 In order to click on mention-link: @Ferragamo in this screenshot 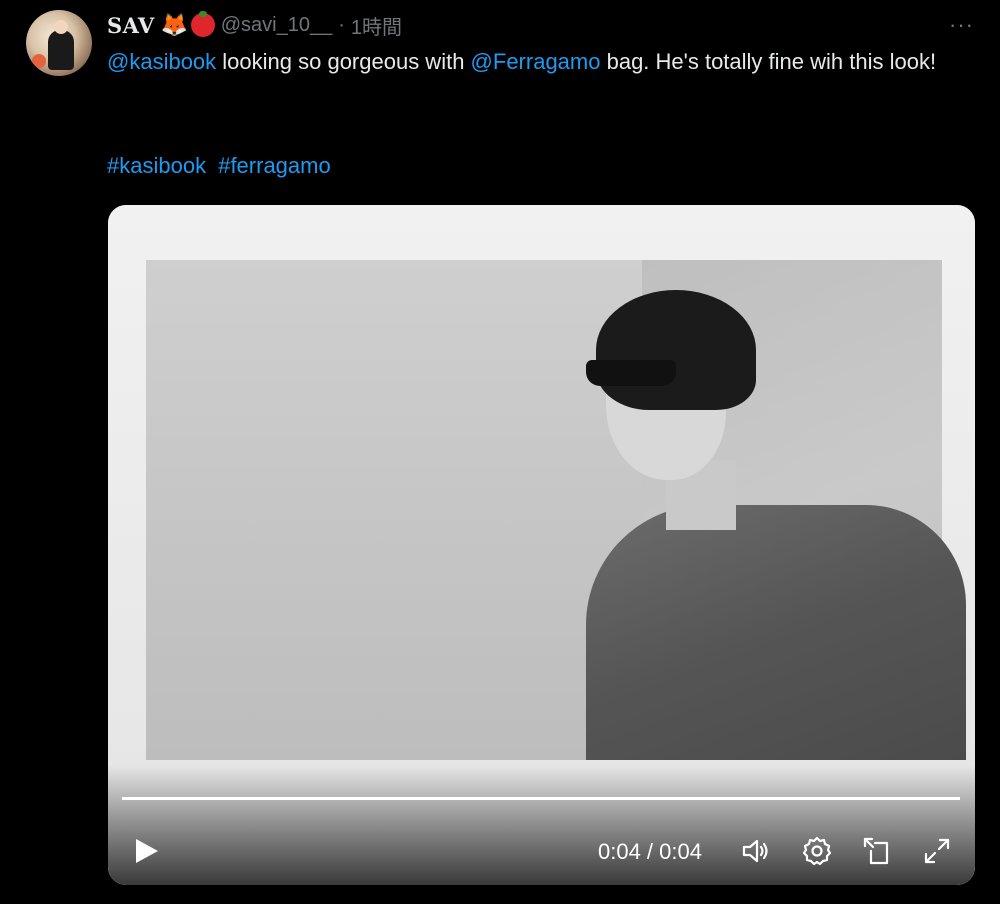, I will do `click(536, 61)`.